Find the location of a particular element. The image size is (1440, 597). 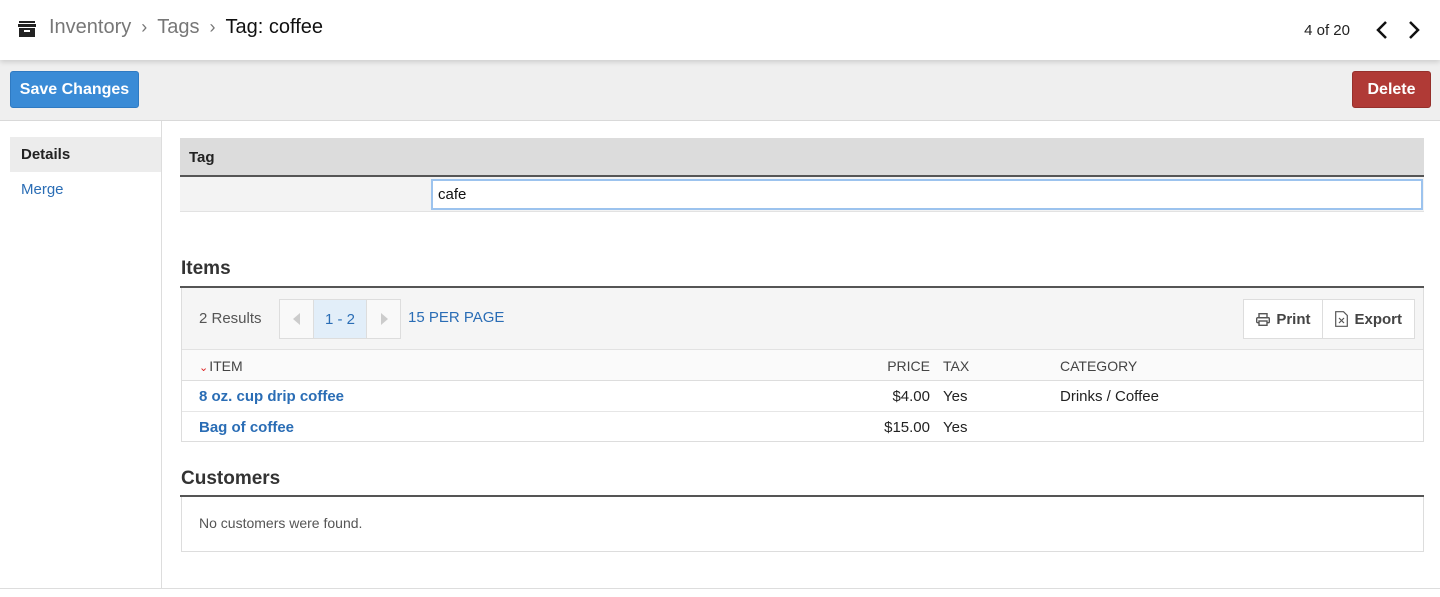

item-price: $4.00 is located at coordinates (911, 396).